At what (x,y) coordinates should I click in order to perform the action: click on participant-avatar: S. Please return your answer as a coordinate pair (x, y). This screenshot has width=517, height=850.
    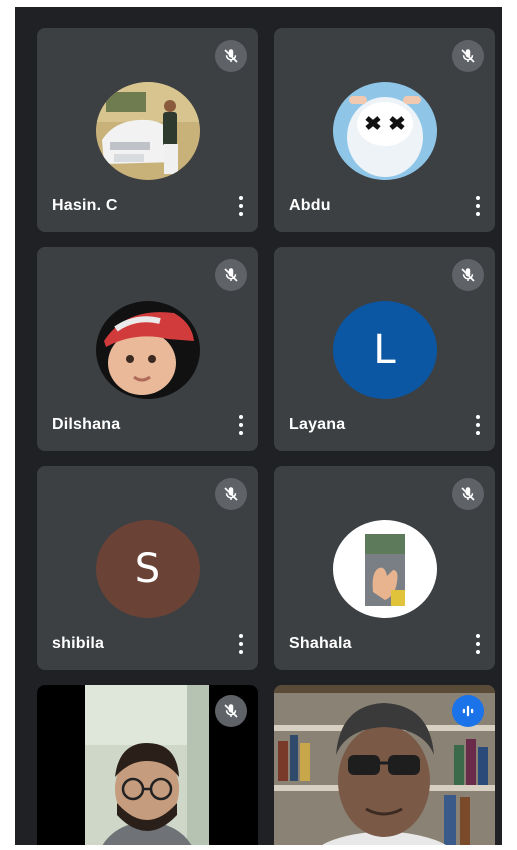
    Looking at the image, I should click on (147, 569).